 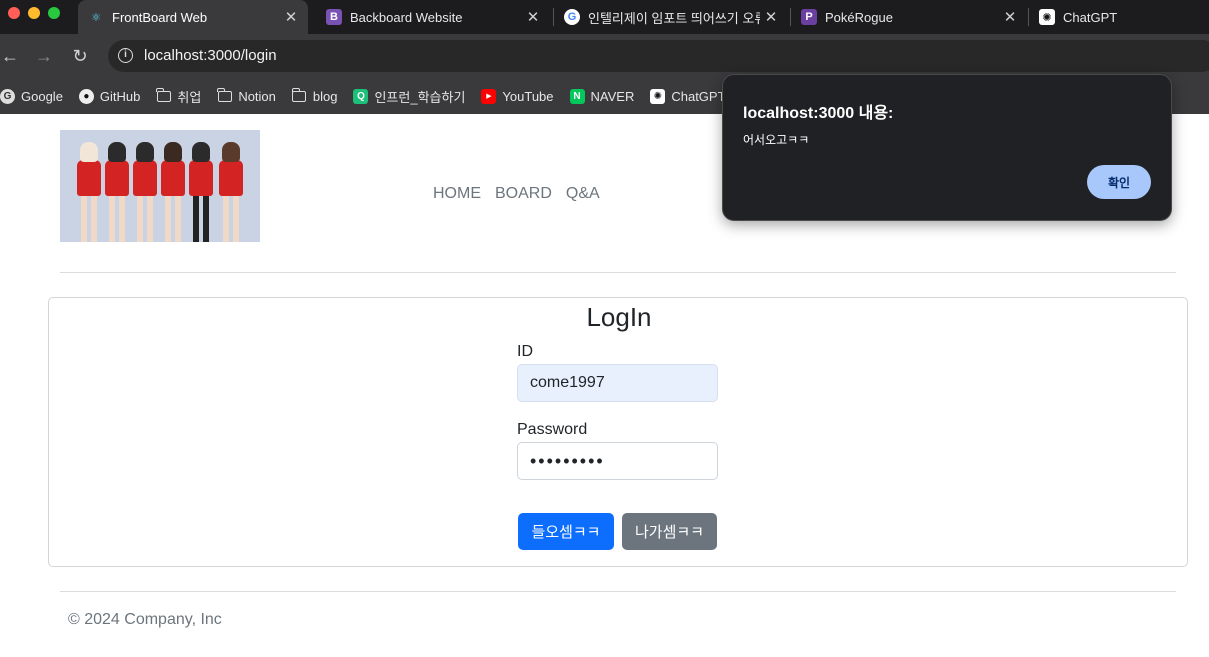 I want to click on login-submit-button: 들오셈ㅋㅋ, so click(x=566, y=531).